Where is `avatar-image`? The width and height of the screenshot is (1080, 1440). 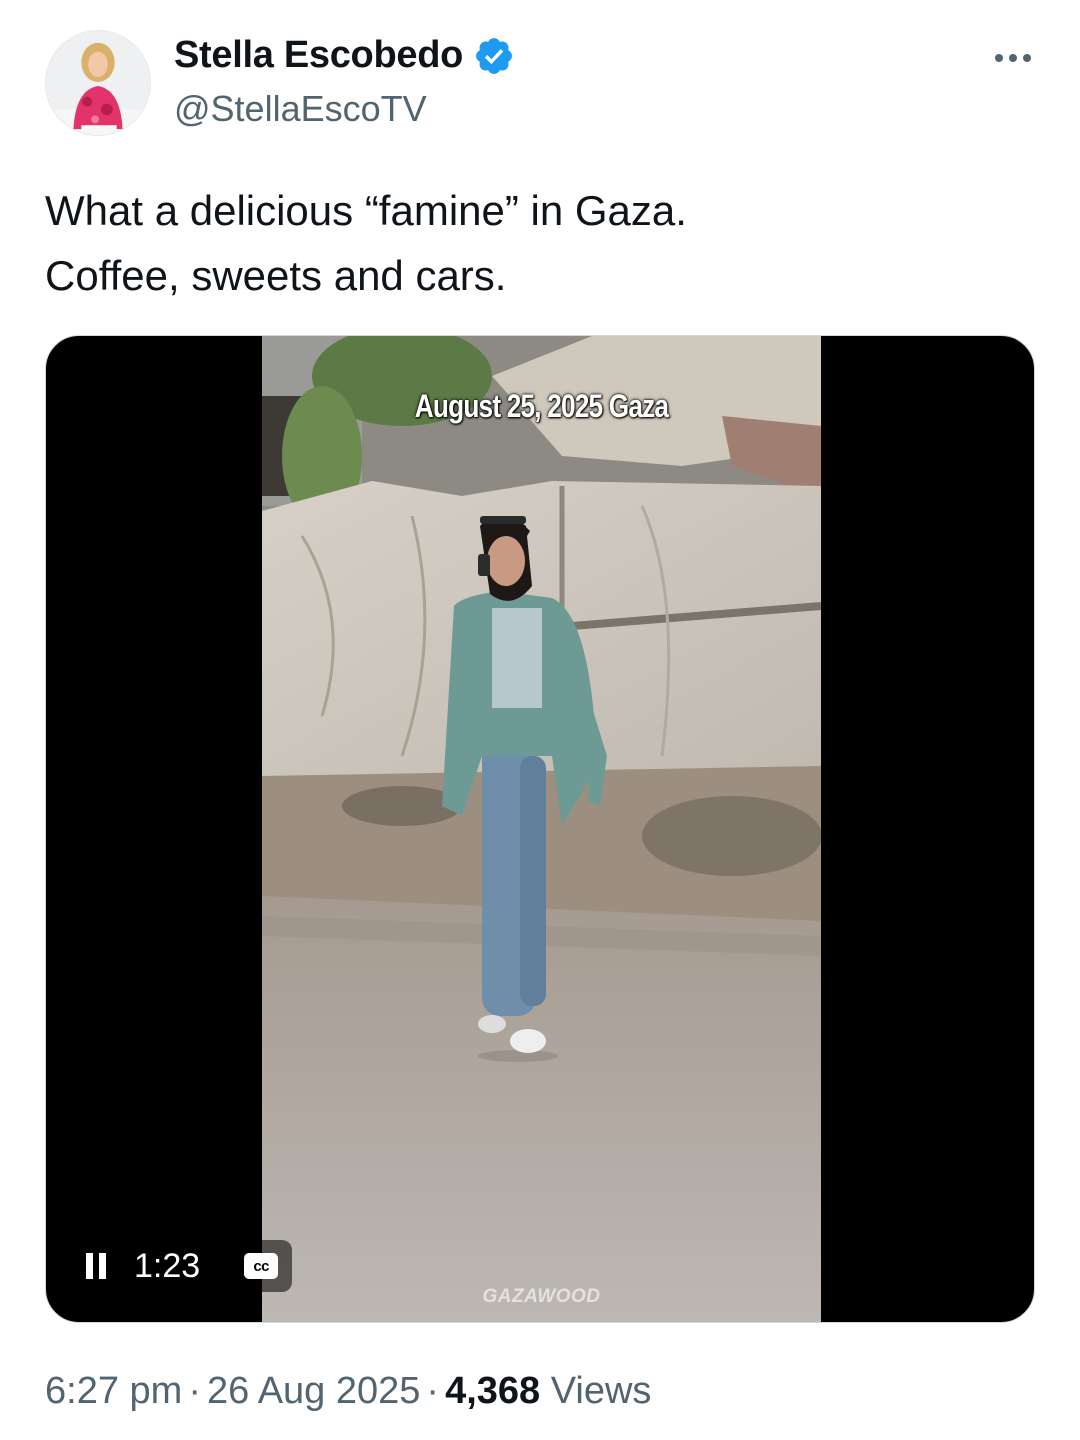 avatar-image is located at coordinates (98, 83).